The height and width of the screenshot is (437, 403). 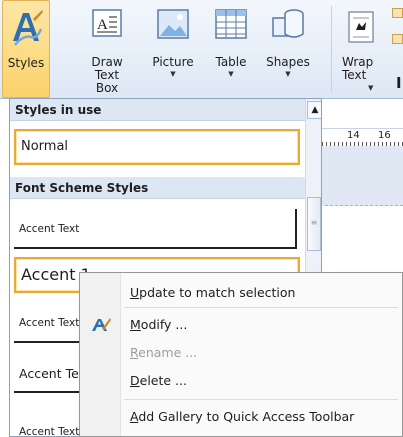 I want to click on horizontal-ruler: 14 16, so click(x=362, y=137).